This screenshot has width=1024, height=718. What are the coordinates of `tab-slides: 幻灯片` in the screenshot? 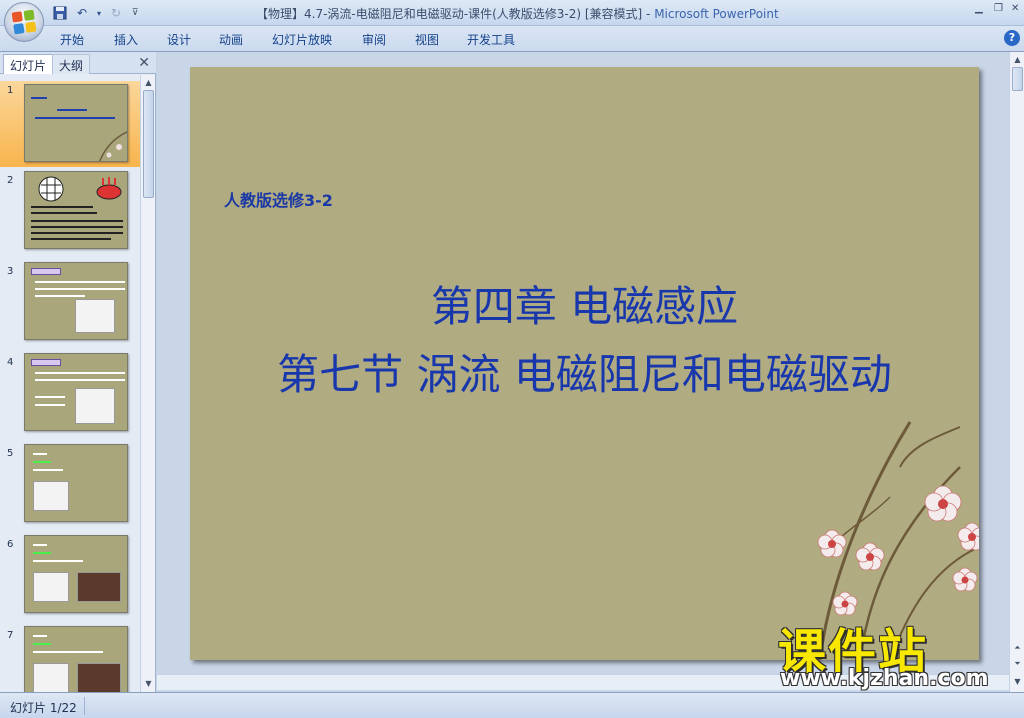 It's located at (28, 64).